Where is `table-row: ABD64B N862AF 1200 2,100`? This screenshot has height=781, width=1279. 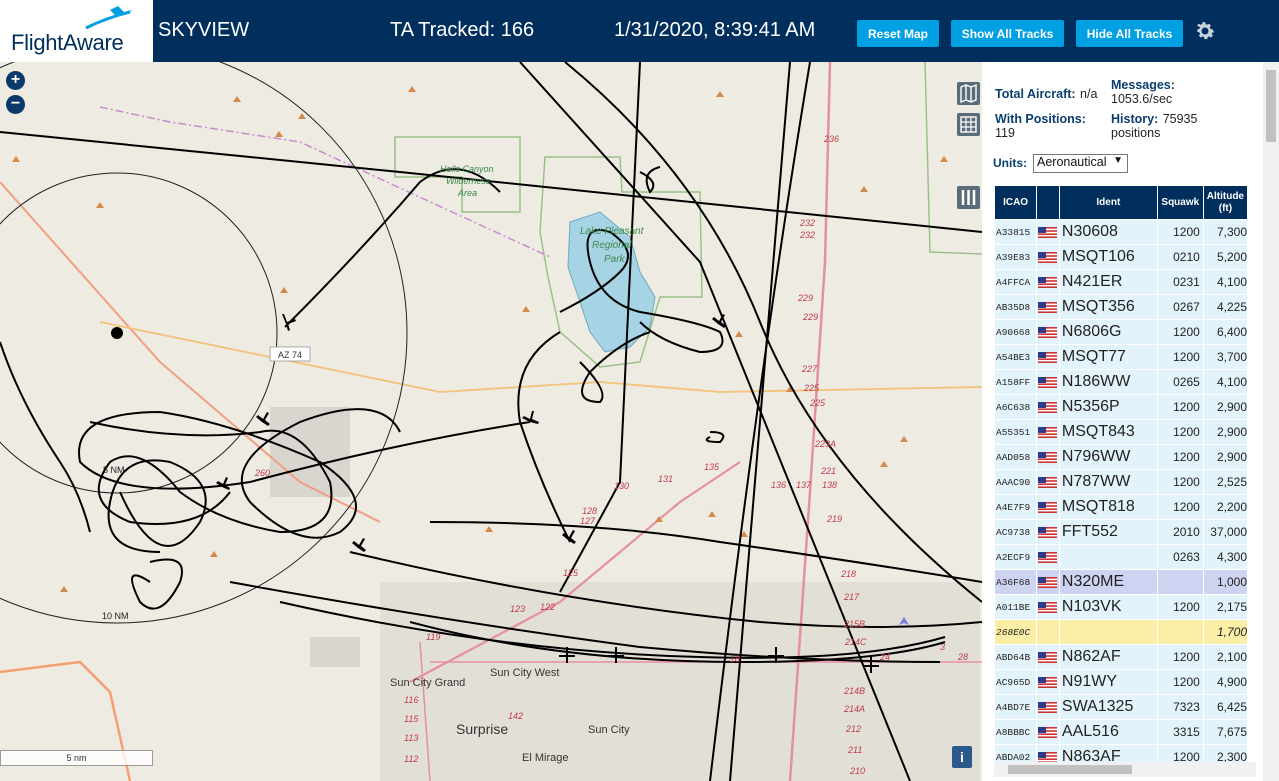
table-row: ABD64B N862AF 1200 2,100 is located at coordinates (1121, 657).